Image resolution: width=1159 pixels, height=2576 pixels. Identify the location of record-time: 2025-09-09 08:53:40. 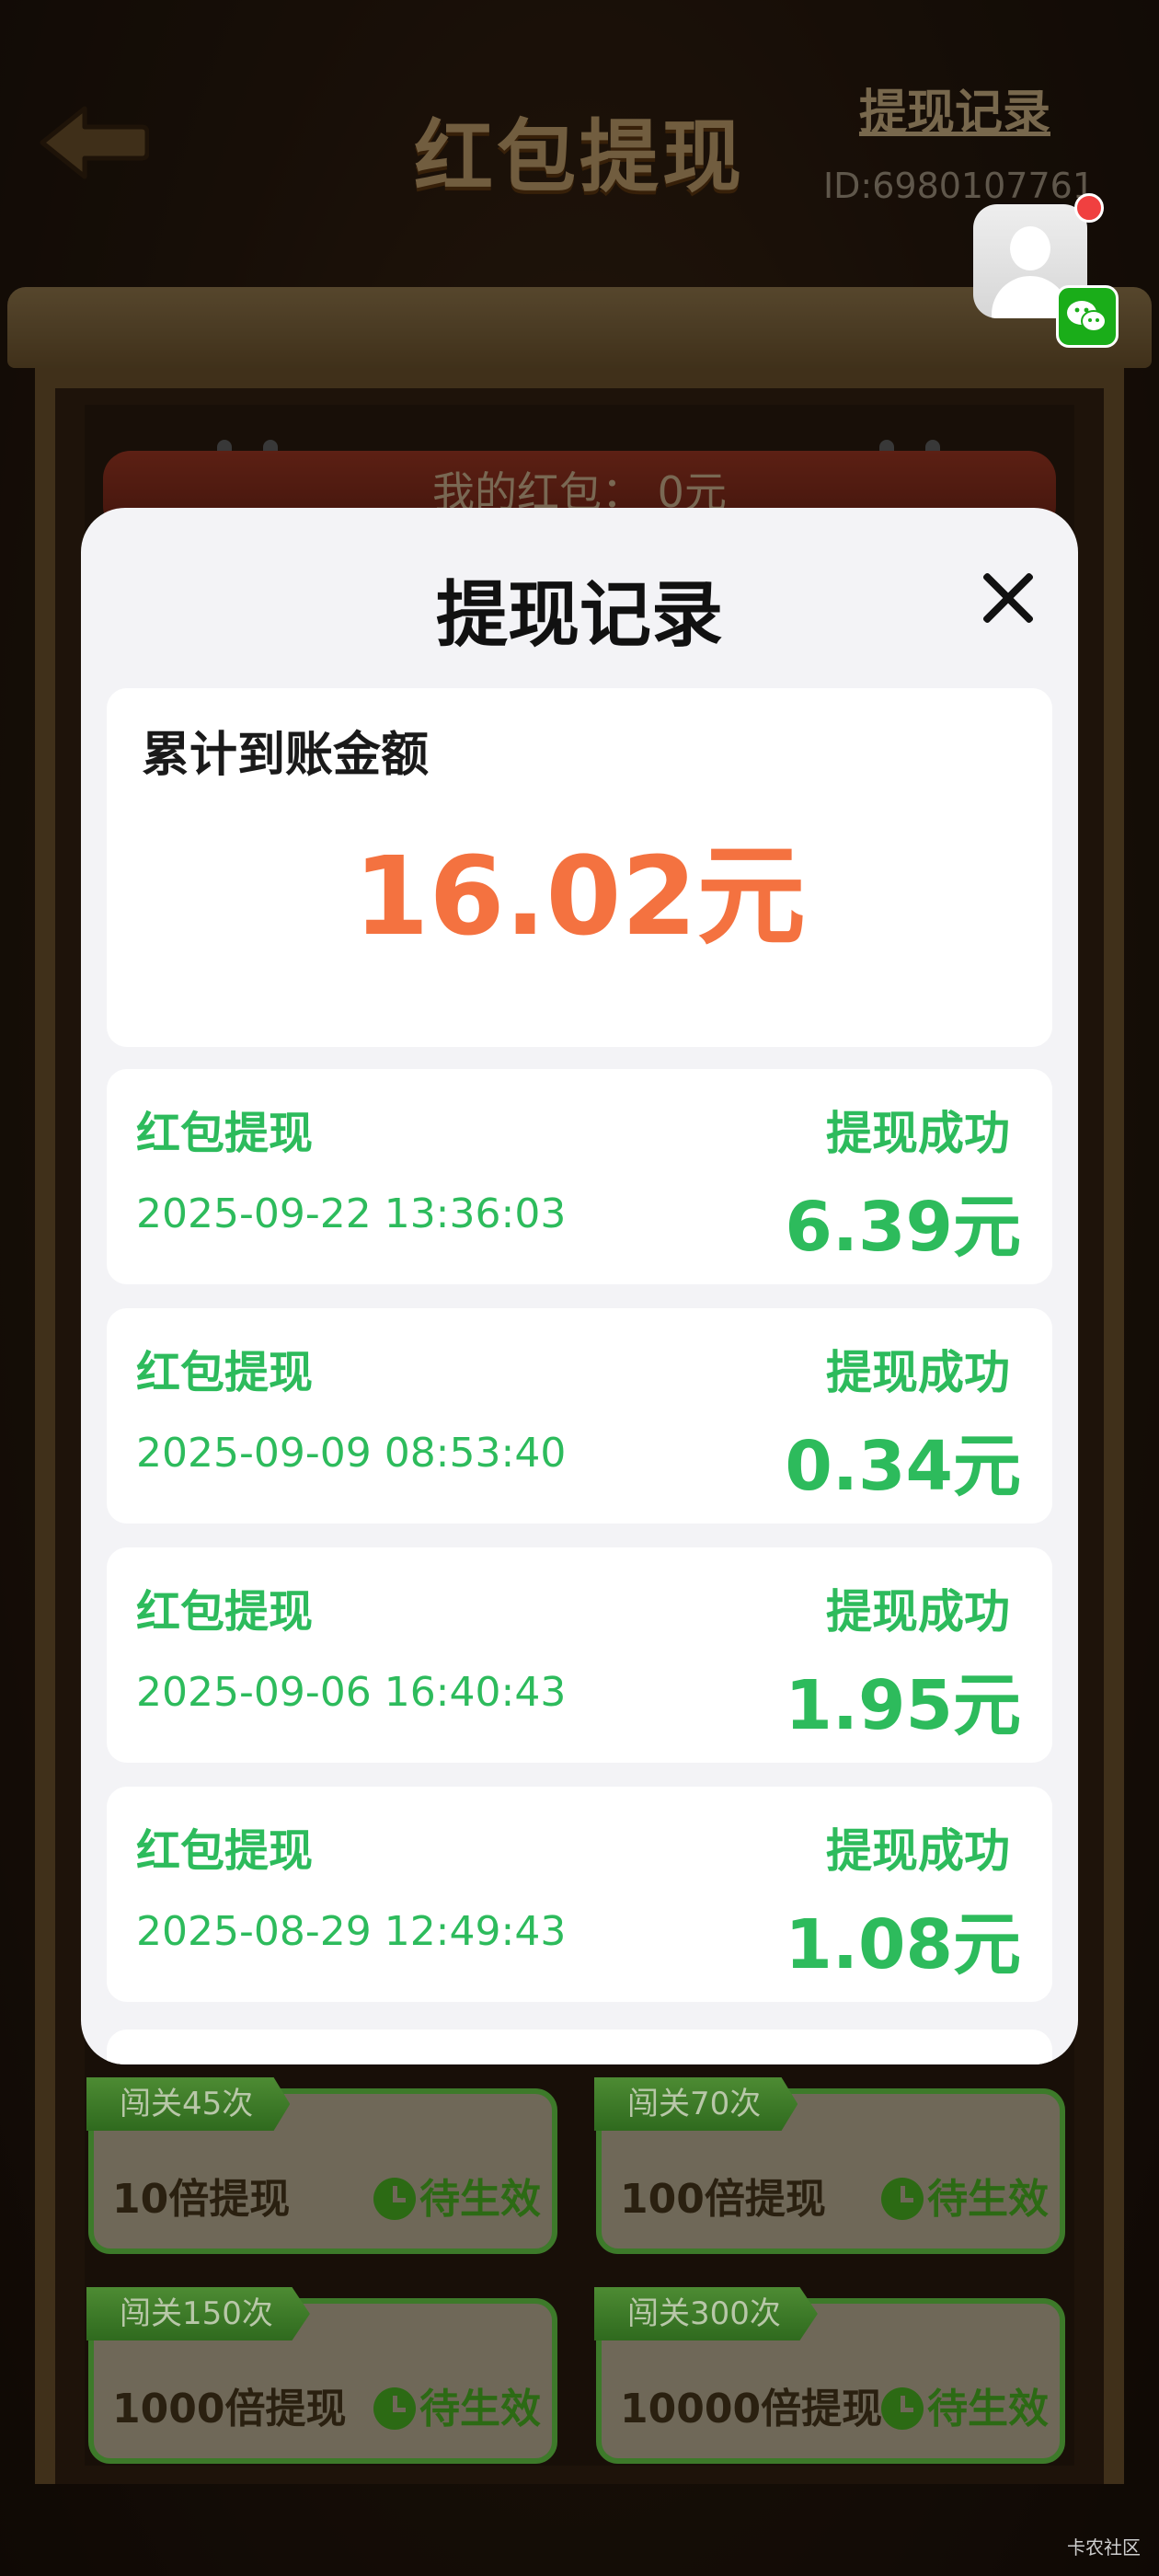
(351, 1453).